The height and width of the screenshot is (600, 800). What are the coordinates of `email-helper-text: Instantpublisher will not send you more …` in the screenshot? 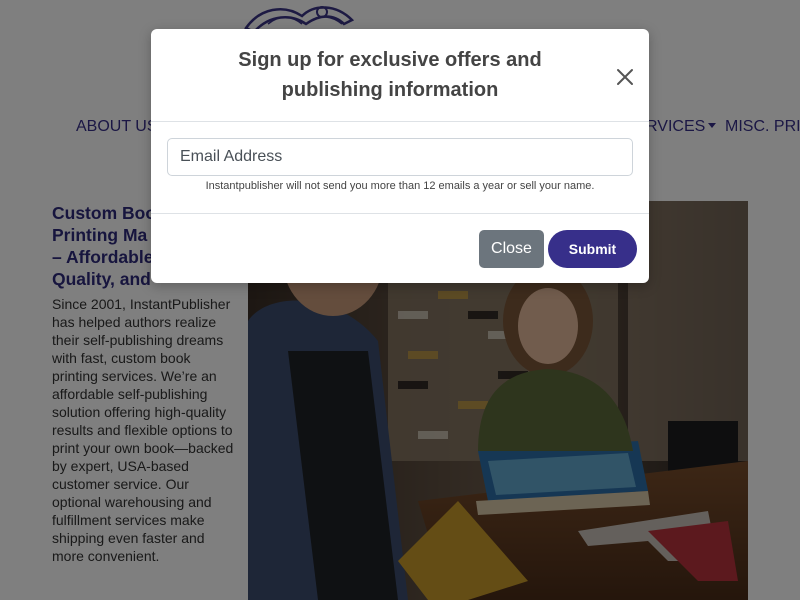 It's located at (400, 186).